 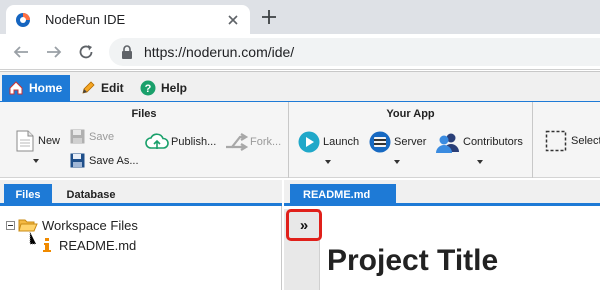 I want to click on select-button: Select, so click(x=572, y=141).